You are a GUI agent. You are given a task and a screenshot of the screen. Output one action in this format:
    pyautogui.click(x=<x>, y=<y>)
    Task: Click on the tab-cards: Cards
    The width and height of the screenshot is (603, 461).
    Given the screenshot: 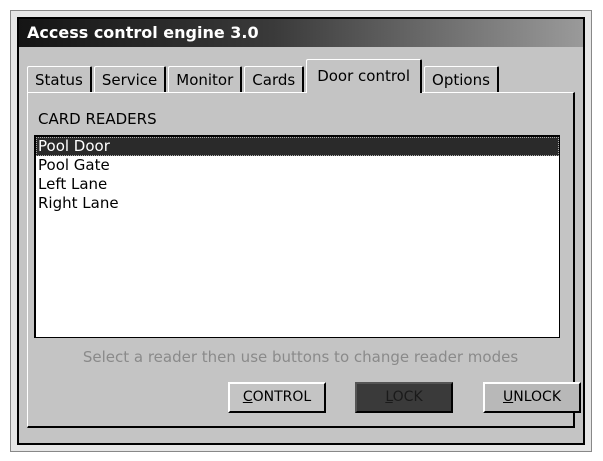 What is the action you would take?
    pyautogui.click(x=274, y=79)
    